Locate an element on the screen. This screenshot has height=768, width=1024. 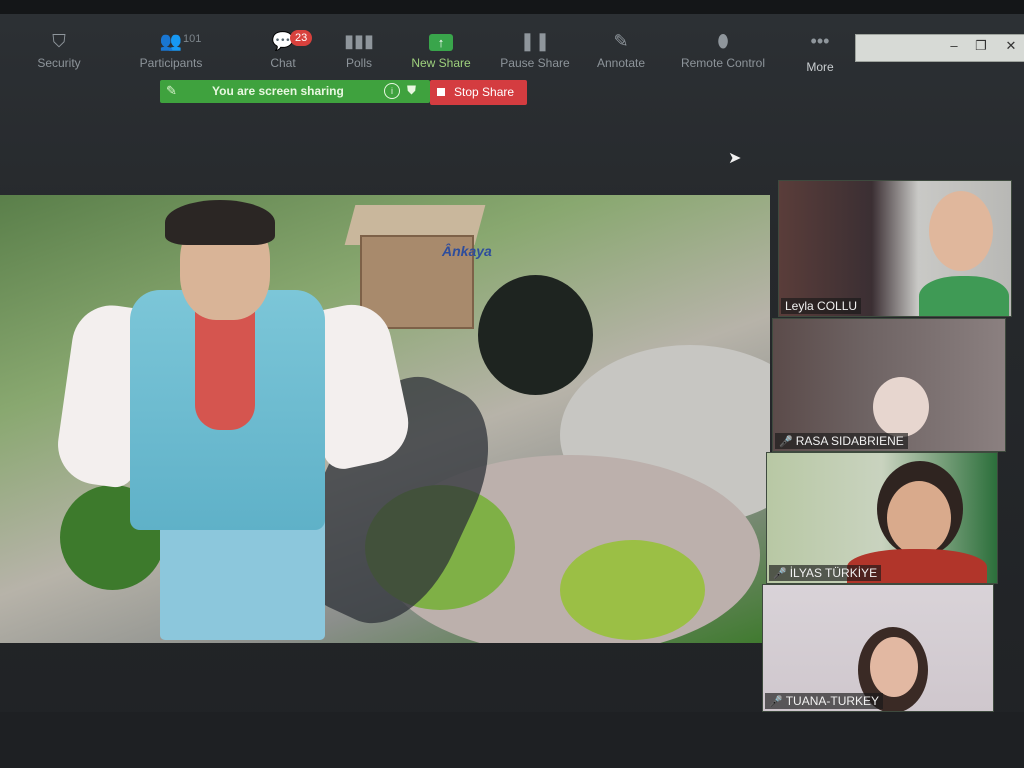
pause-icon: ❚❚ is located at coordinates (535, 41).